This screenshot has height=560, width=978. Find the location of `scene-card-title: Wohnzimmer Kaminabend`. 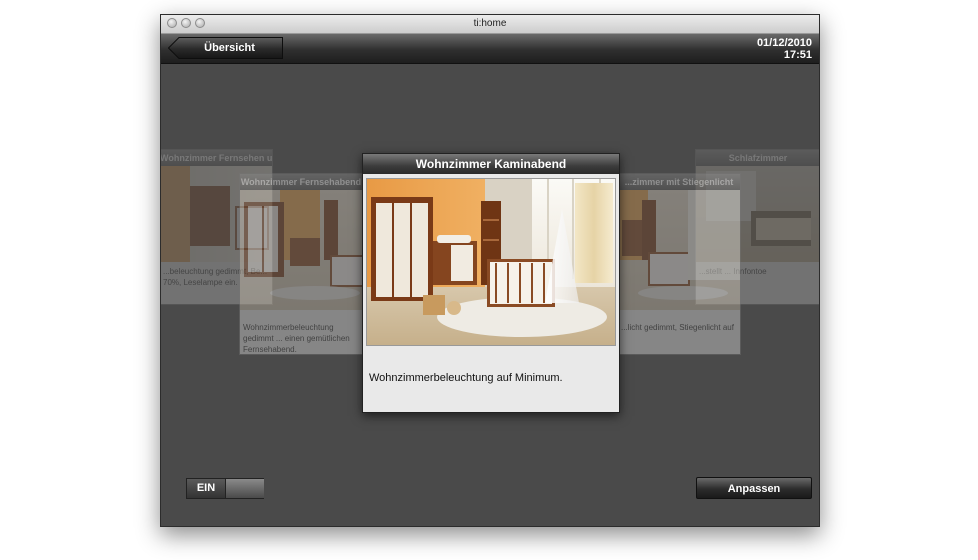

scene-card-title: Wohnzimmer Kaminabend is located at coordinates (491, 164).